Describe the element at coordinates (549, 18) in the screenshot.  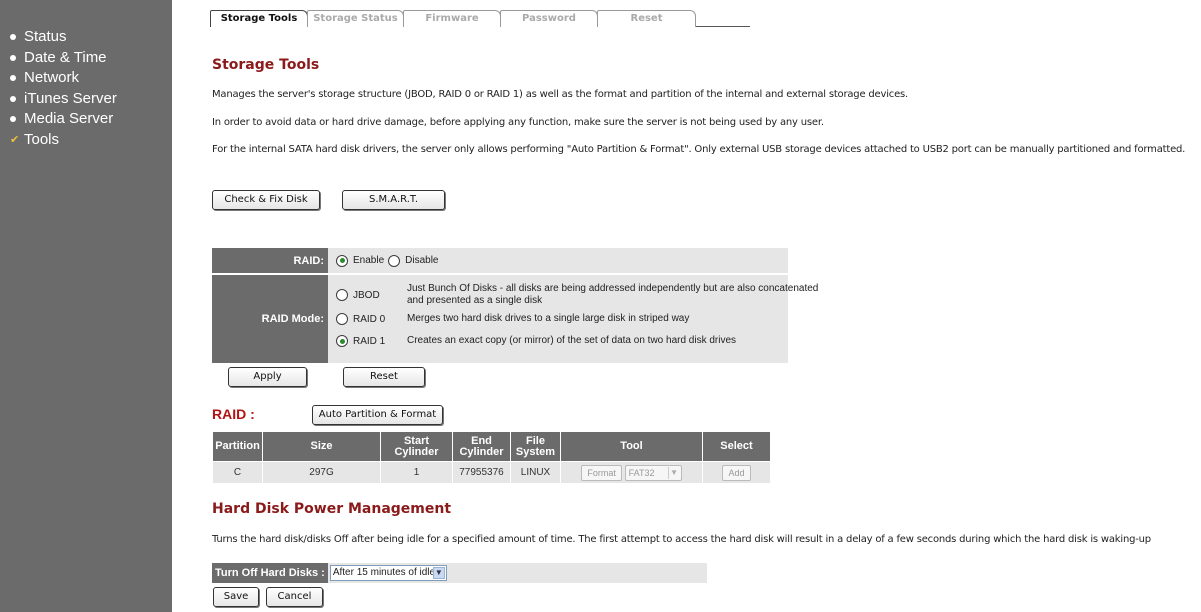
I see `tab-password: Password` at that location.